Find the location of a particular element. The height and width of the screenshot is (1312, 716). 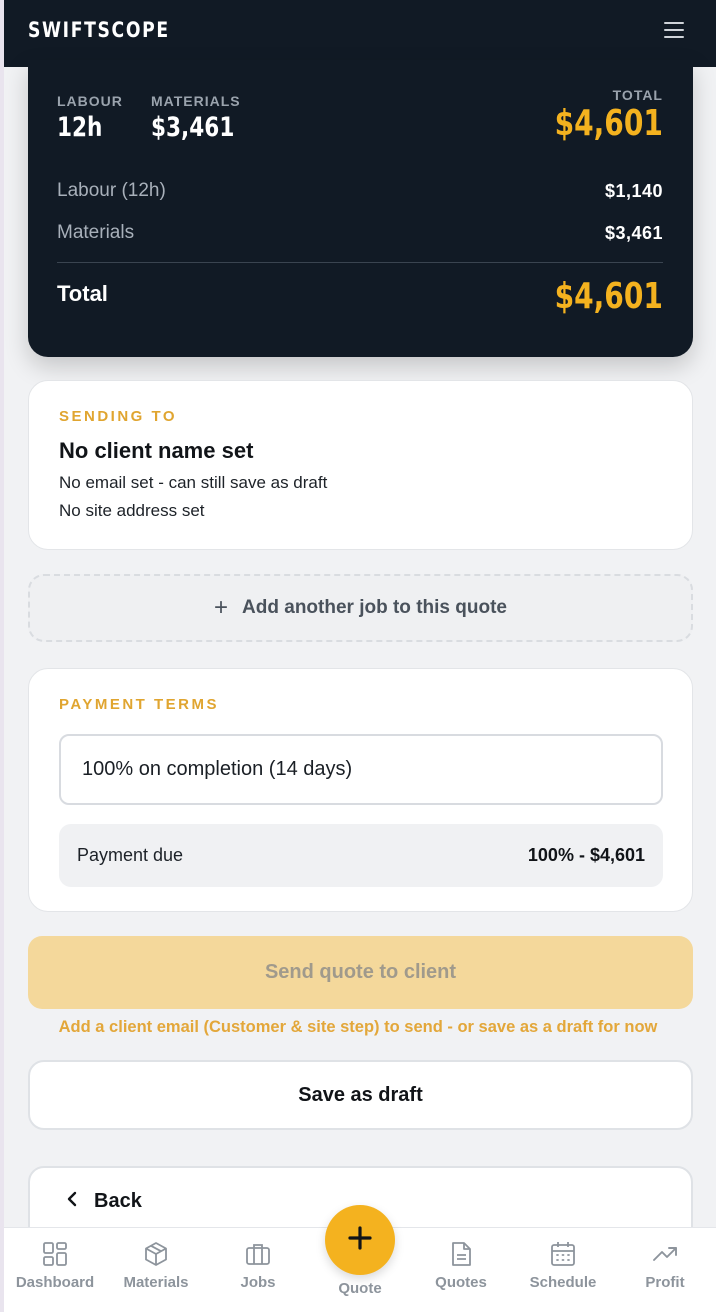

nav-item-profit: Profit is located at coordinates (665, 1265).